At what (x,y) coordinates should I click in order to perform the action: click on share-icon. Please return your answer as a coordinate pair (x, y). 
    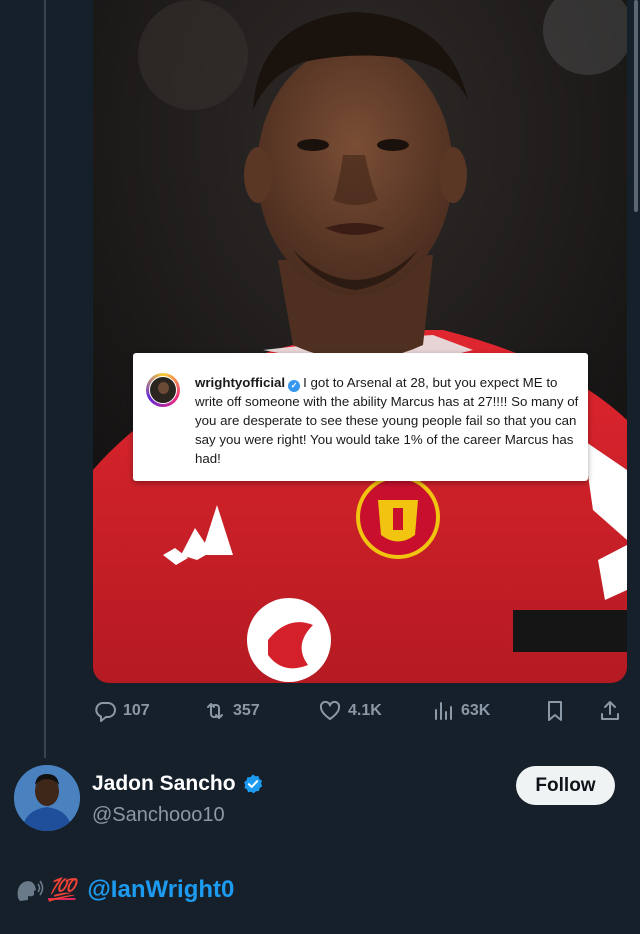
    Looking at the image, I should click on (610, 710).